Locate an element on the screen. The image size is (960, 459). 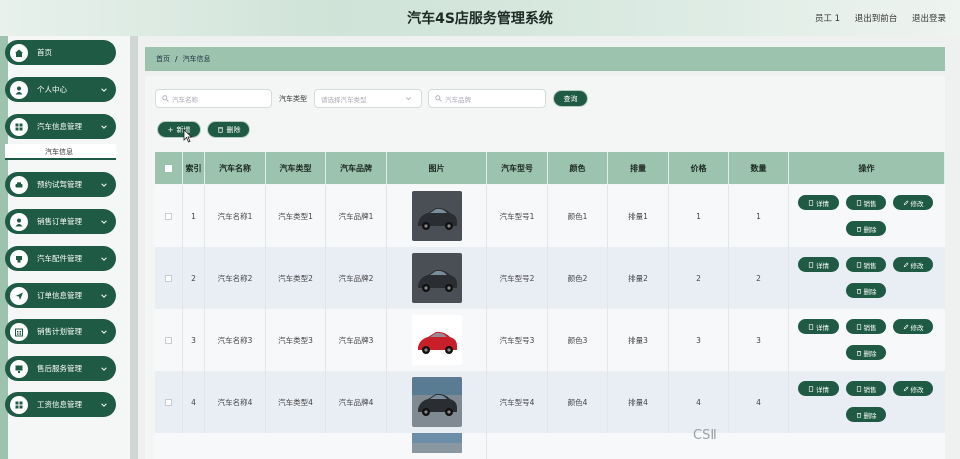
sidebar-item-1: 首页 is located at coordinates (60, 52).